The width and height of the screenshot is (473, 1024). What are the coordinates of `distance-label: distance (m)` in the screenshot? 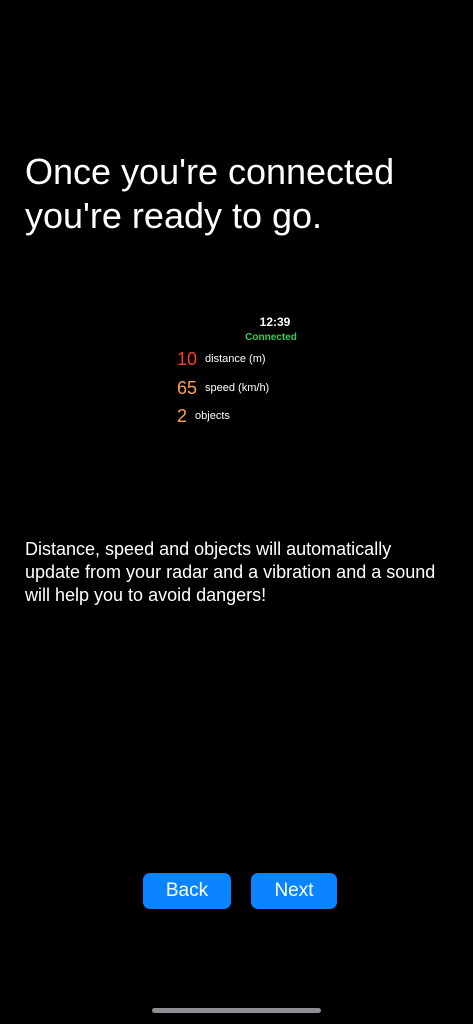 It's located at (235, 359).